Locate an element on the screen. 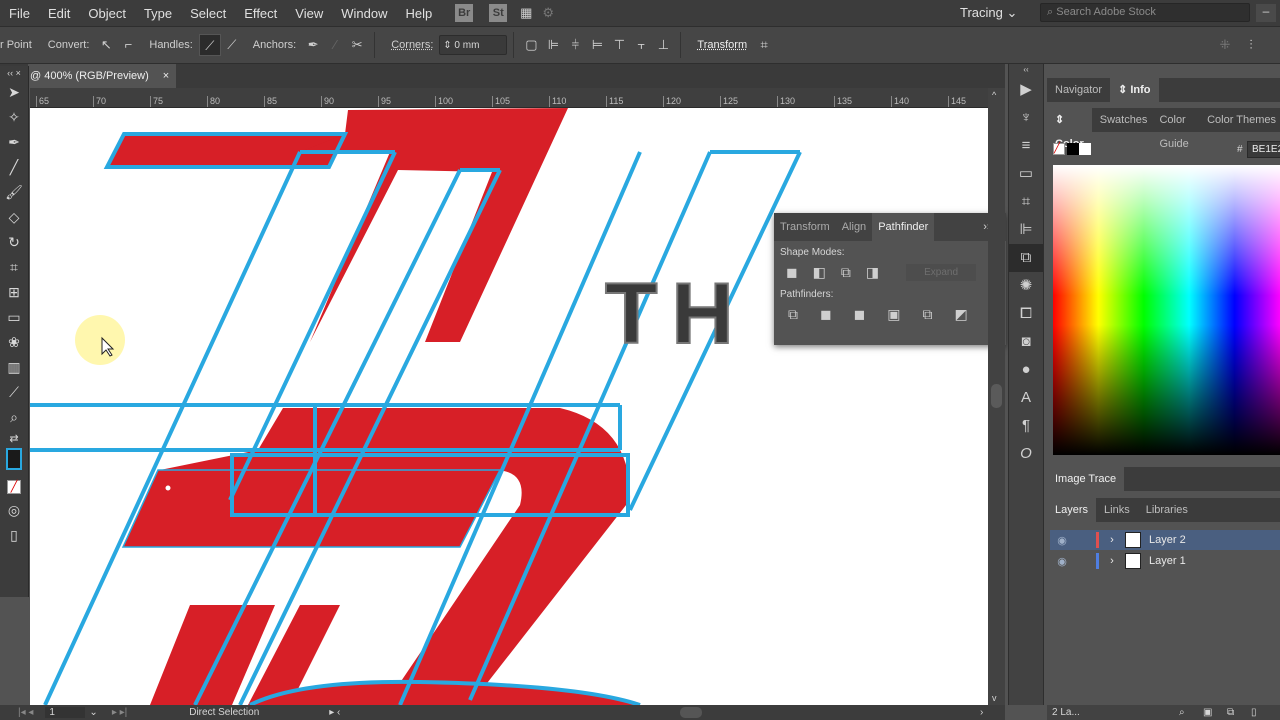 This screenshot has width=1280, height=720. remove-anchor-icon: ✒ is located at coordinates (313, 45).